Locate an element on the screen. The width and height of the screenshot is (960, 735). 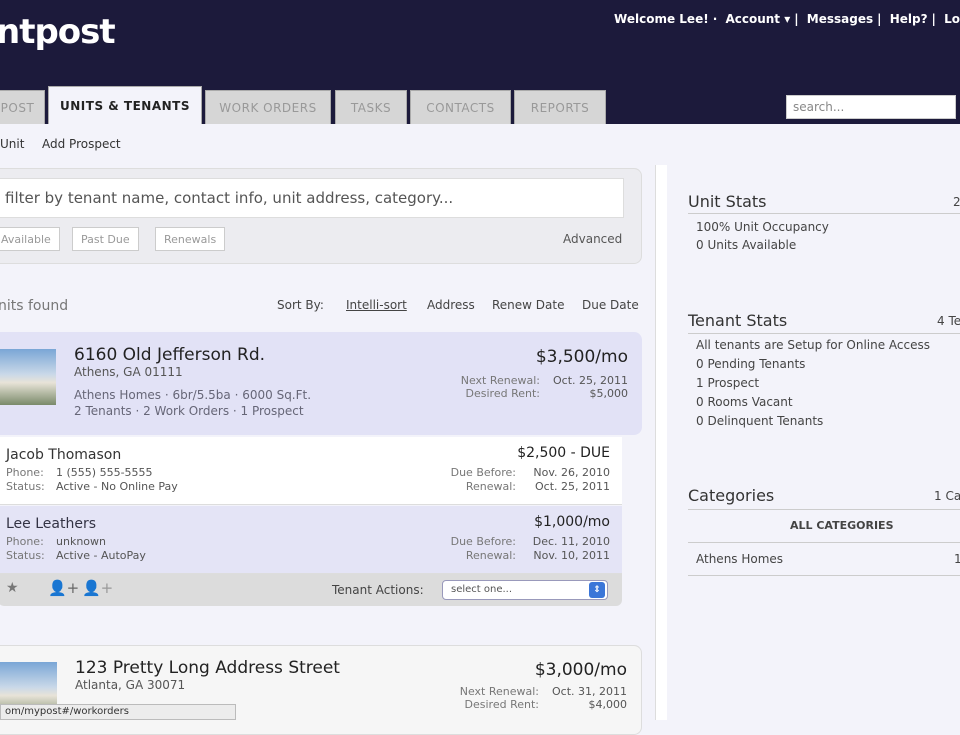
add-prospect-link: Add Prospect is located at coordinates (81, 144).